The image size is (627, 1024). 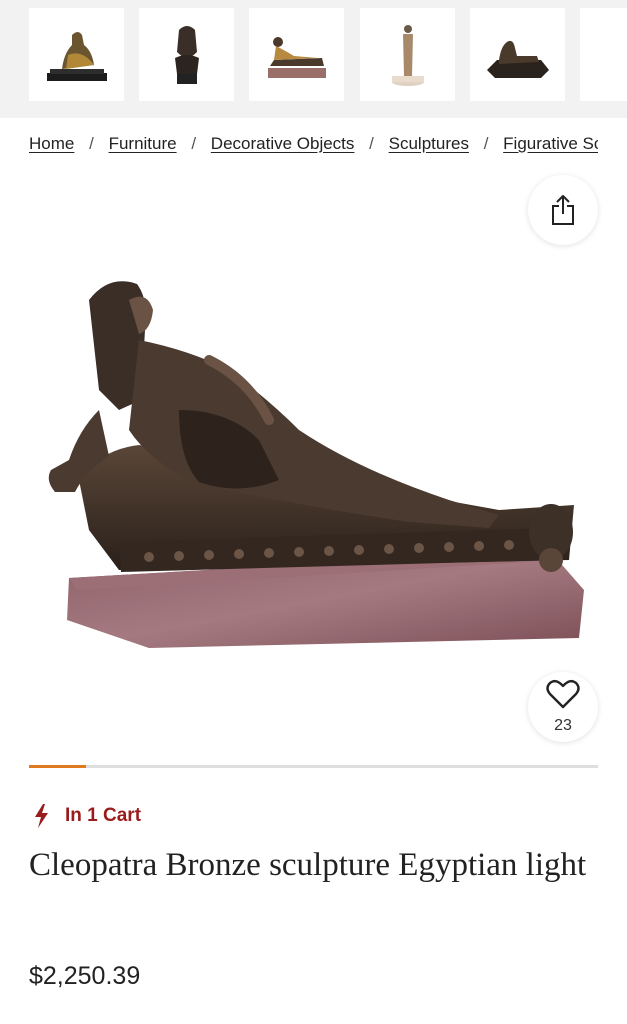 I want to click on thumbnail-strip, so click(x=313, y=59).